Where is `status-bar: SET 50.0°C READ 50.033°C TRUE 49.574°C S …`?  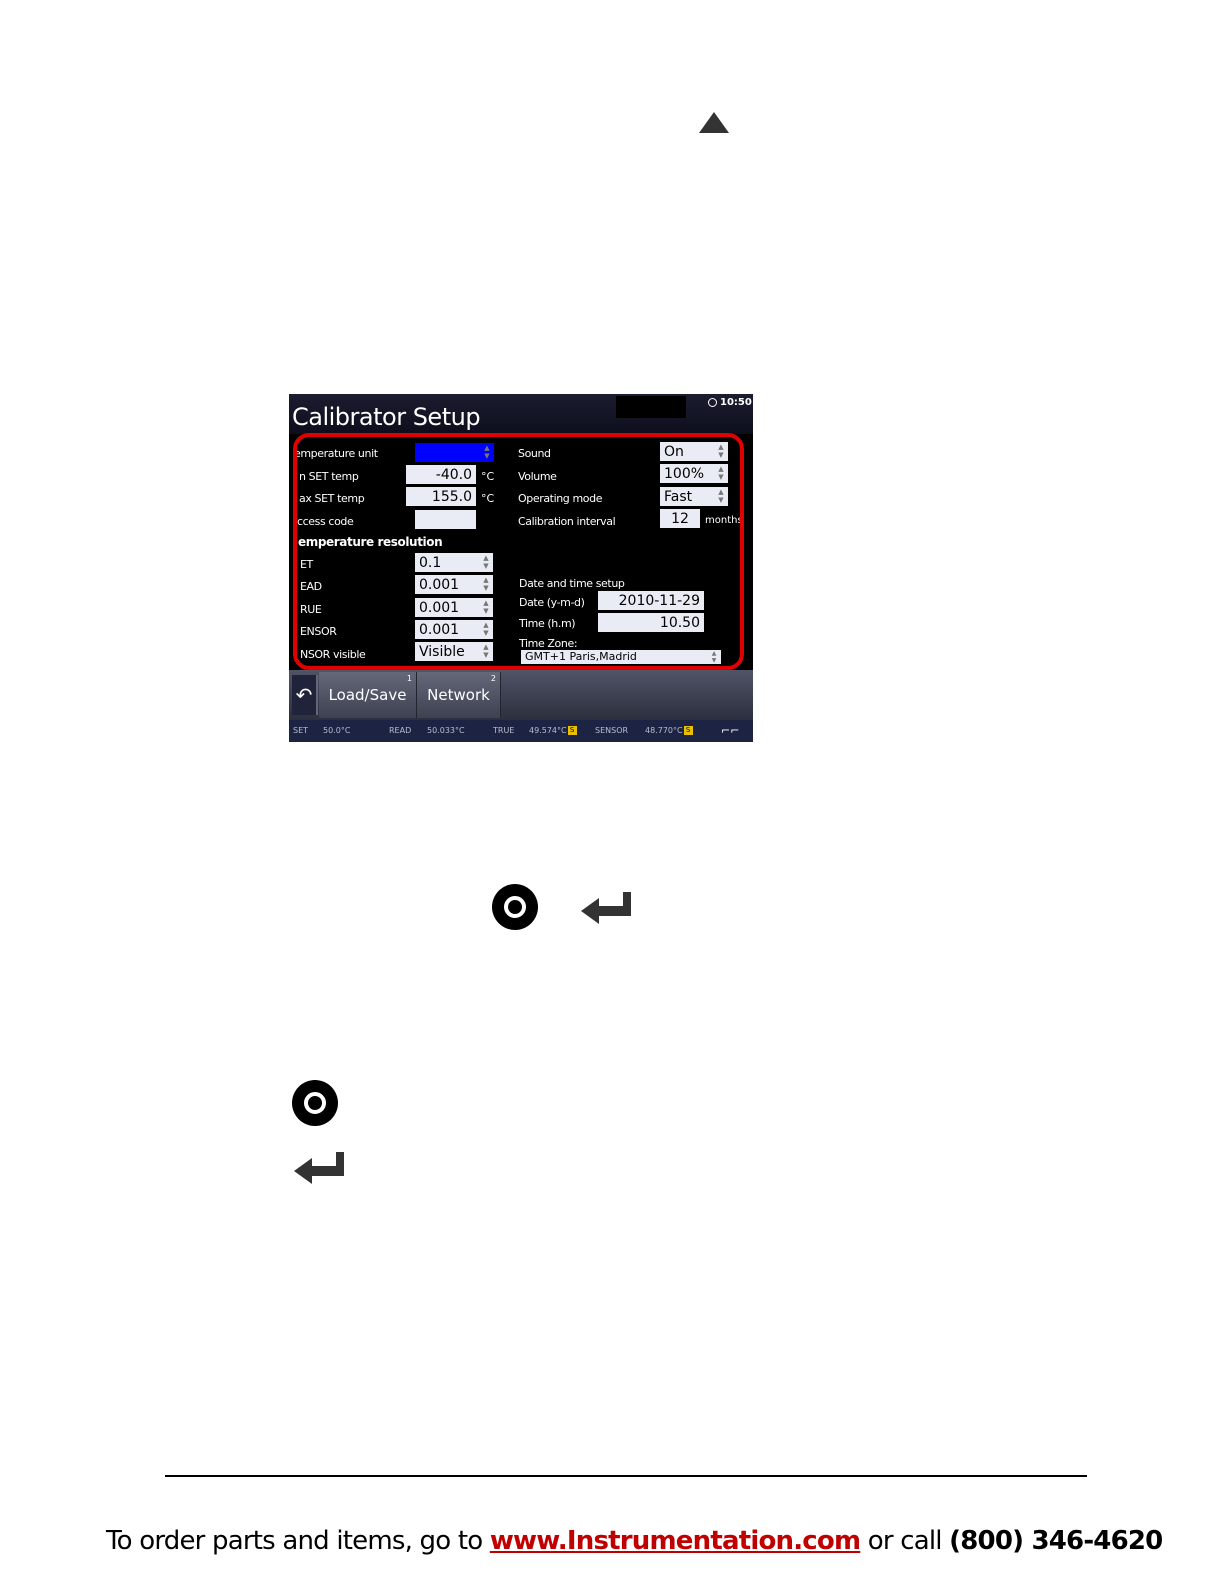
status-bar: SET 50.0°C READ 50.033°C TRUE 49.574°C S … is located at coordinates (521, 731).